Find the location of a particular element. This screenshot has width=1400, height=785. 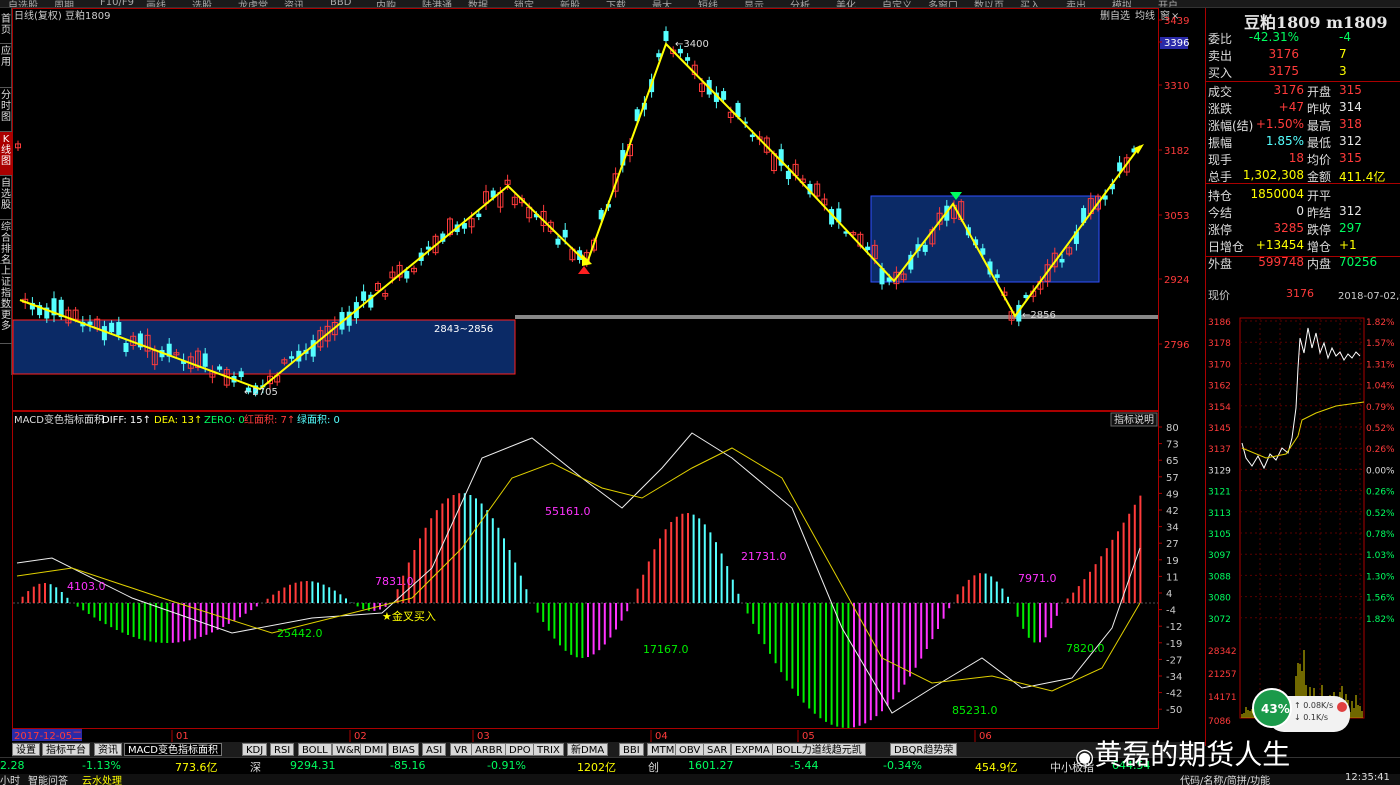

macd-area-label: 7971.0 is located at coordinates (1037, 578).